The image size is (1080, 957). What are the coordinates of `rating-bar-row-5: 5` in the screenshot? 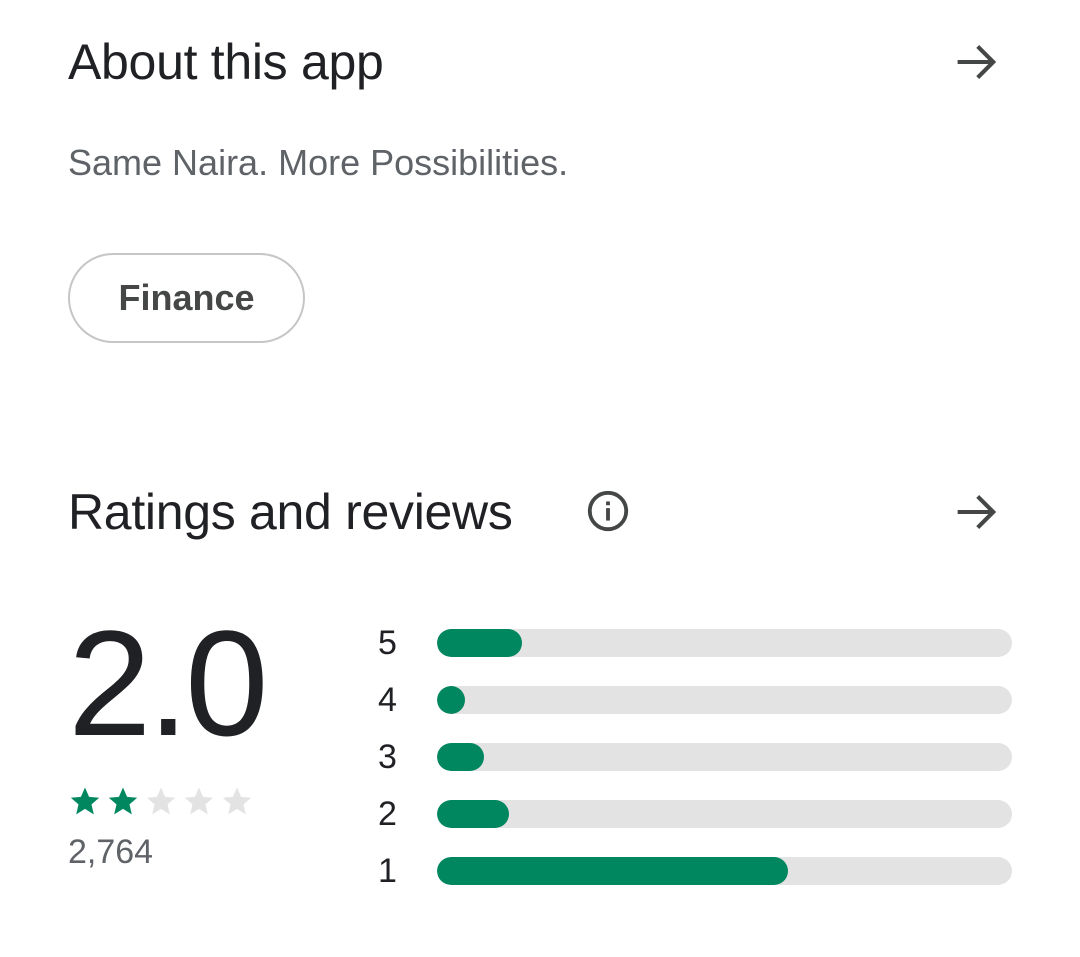 It's located at (698, 642).